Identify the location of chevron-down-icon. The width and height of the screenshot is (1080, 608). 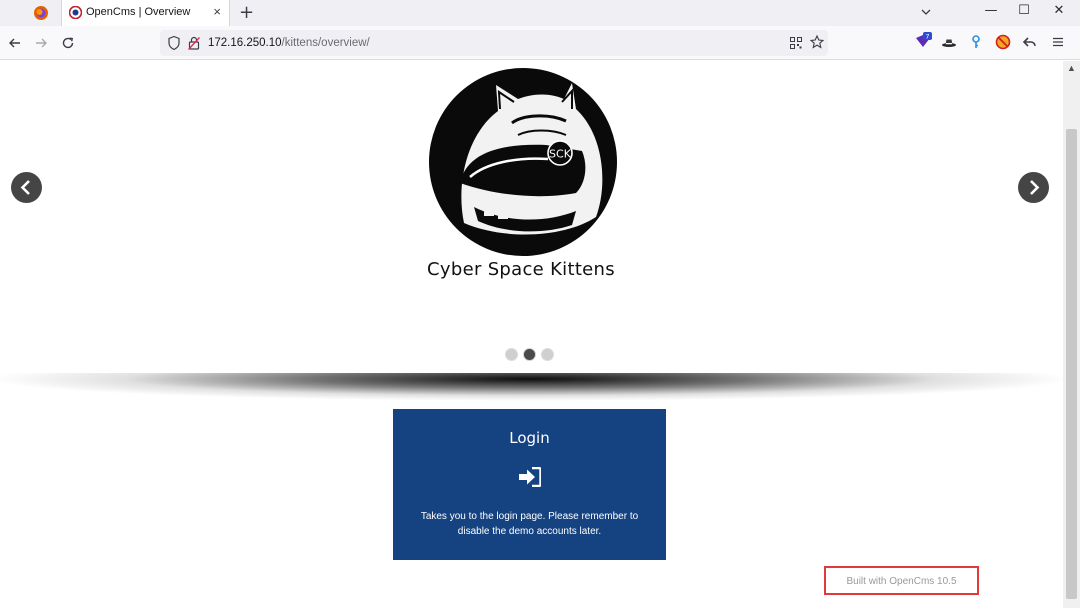
(926, 12).